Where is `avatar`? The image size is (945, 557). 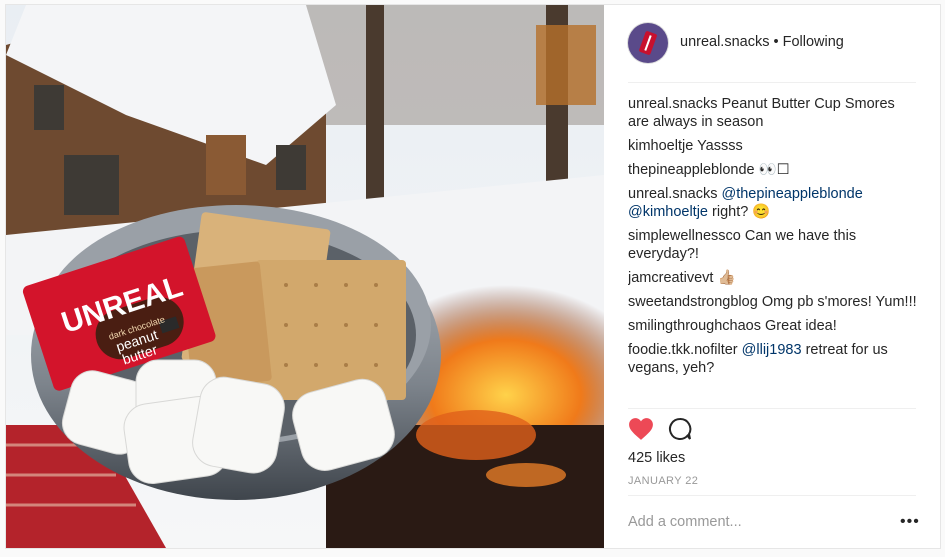 avatar is located at coordinates (648, 43).